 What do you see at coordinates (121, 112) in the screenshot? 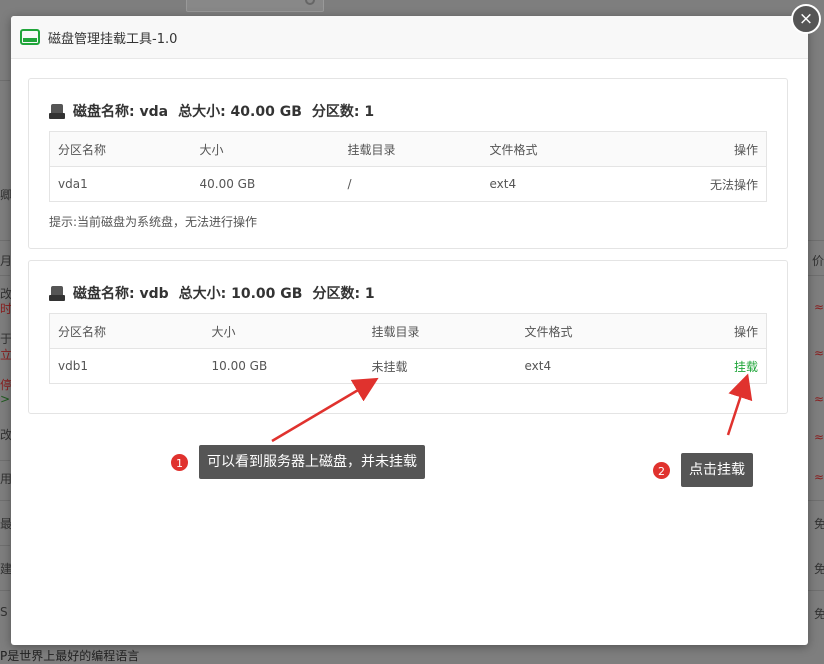
I see `disk-name: 磁盘名称: vda` at bounding box center [121, 112].